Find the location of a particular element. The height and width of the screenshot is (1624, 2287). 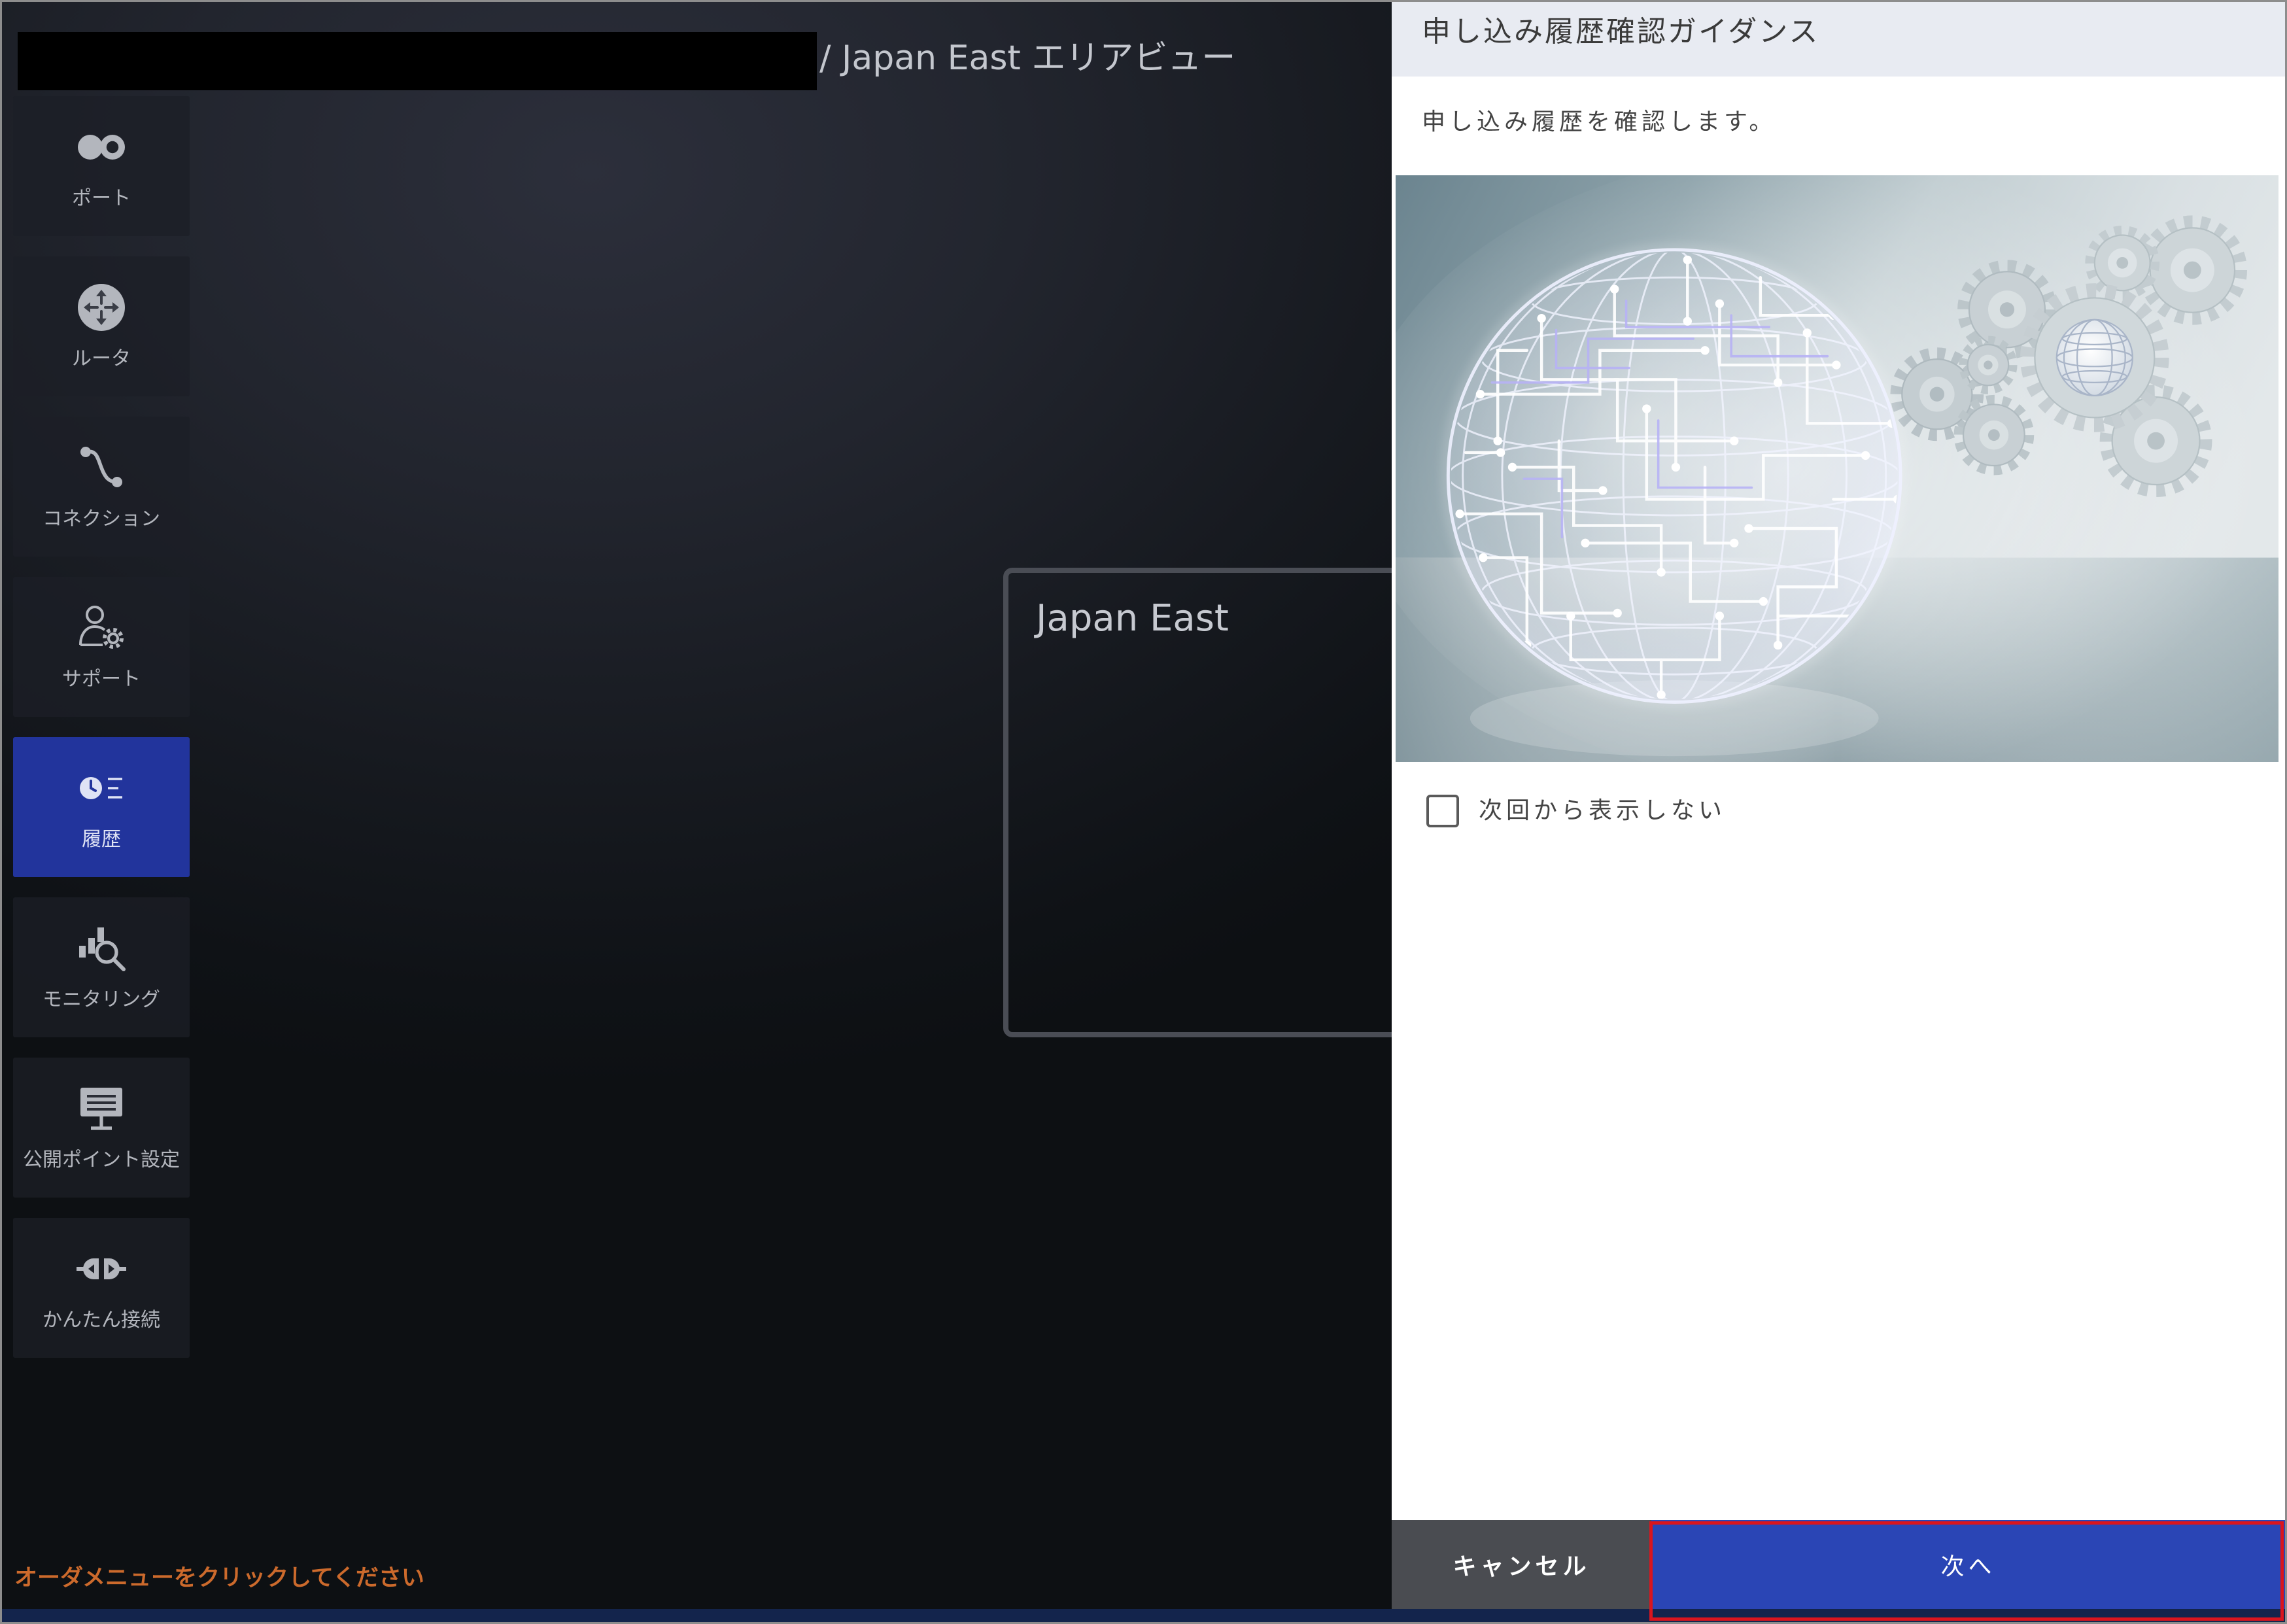

globe-gears-image is located at coordinates (1837, 468).